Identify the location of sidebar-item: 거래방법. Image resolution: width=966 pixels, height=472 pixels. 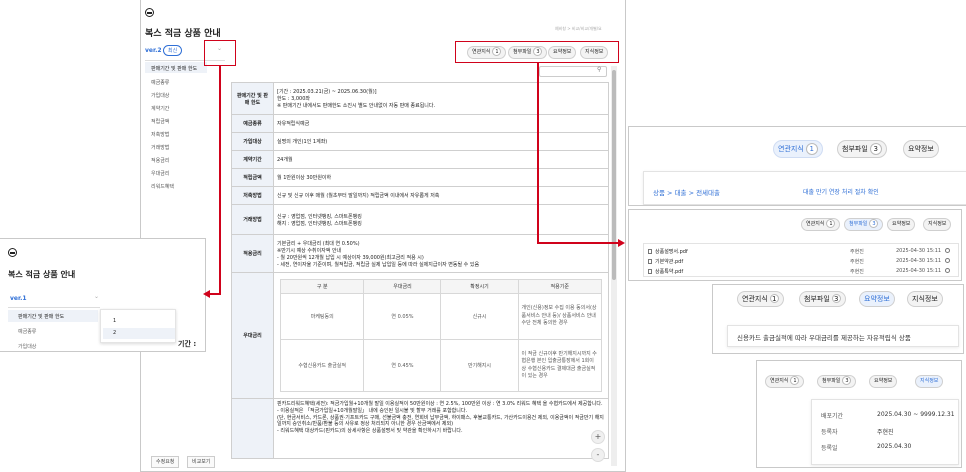
(160, 147).